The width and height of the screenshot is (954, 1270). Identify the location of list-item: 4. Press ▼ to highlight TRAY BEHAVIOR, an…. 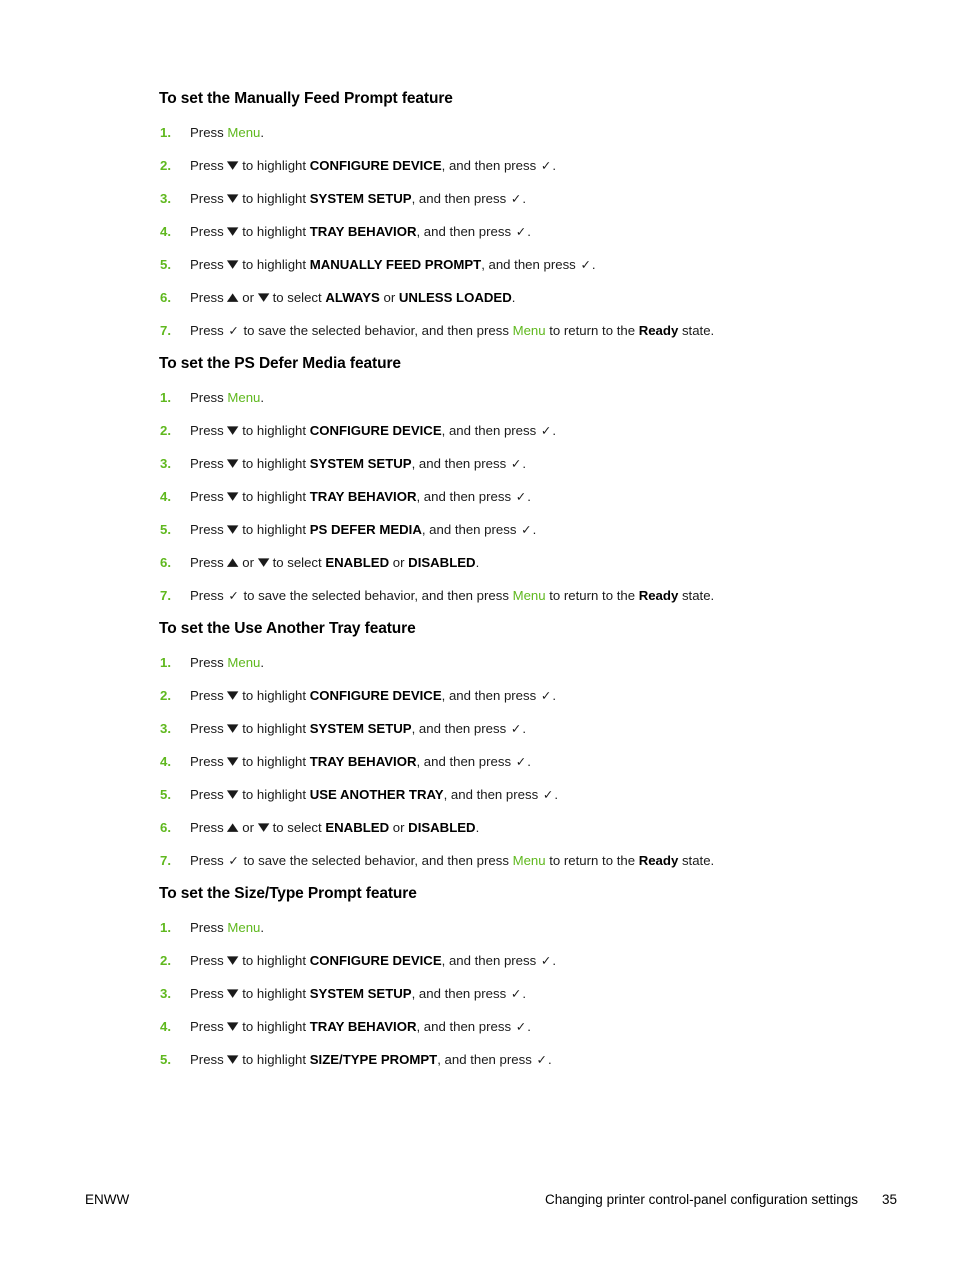
(504, 762).